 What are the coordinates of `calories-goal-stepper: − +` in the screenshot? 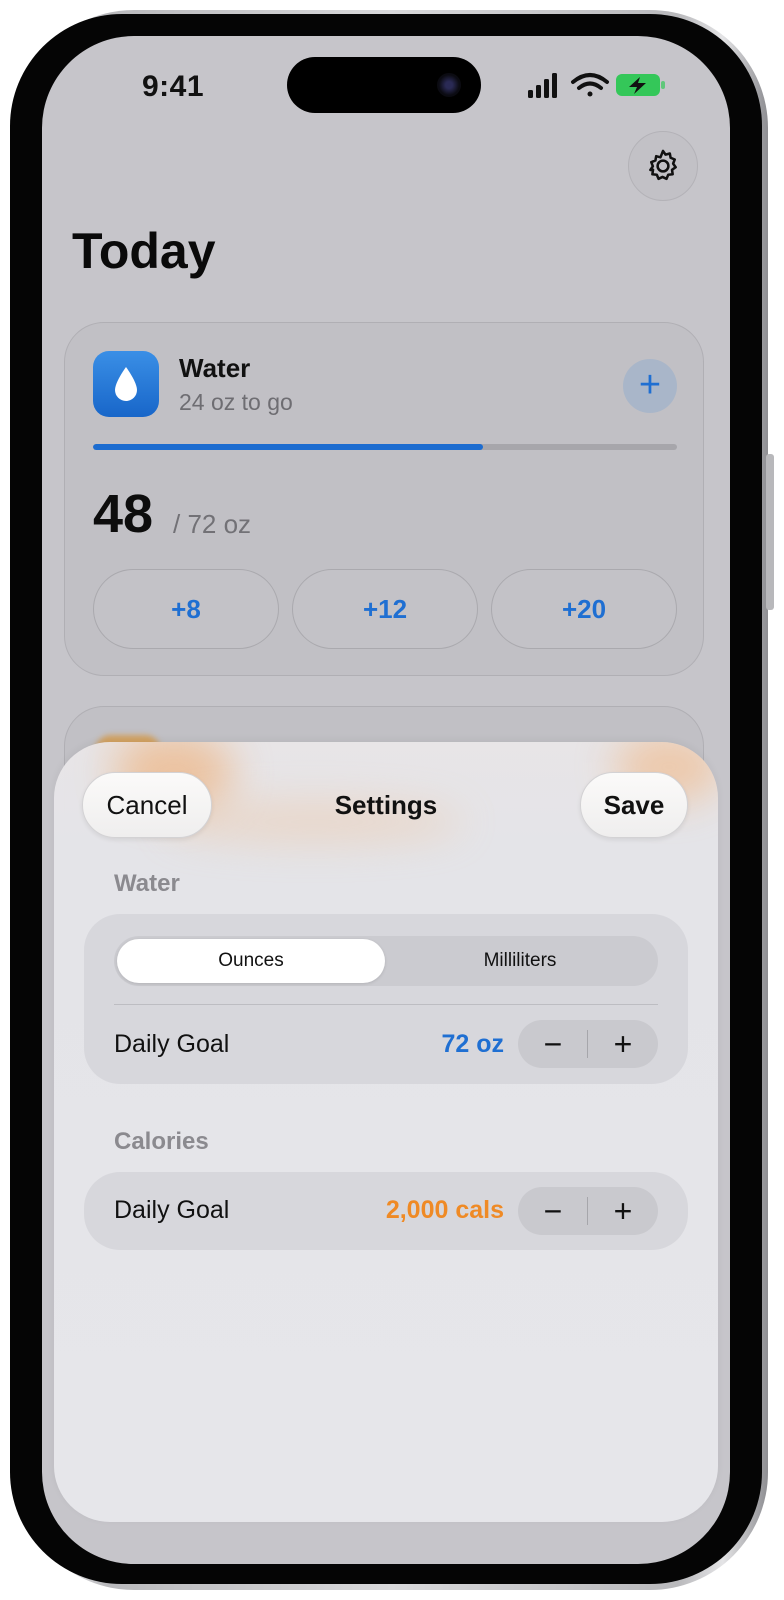 It's located at (588, 1211).